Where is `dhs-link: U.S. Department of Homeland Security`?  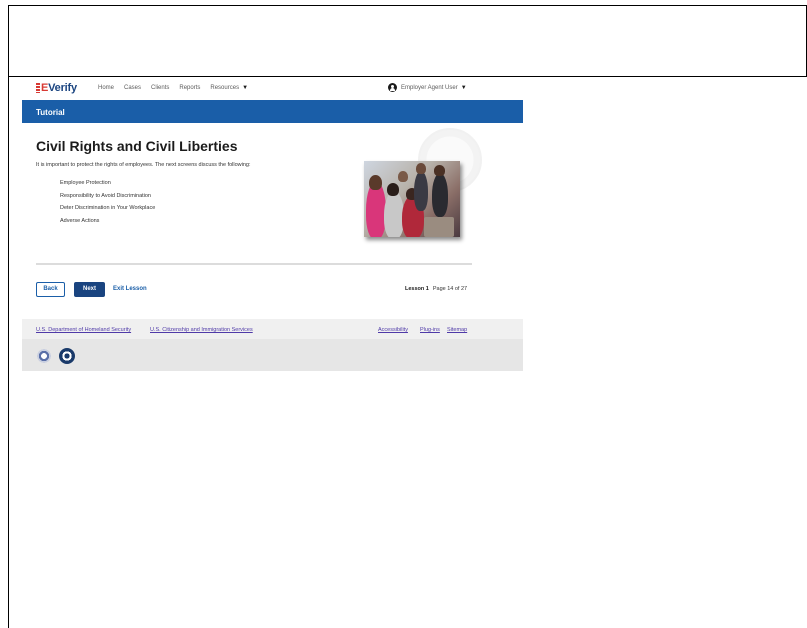
dhs-link: U.S. Department of Homeland Security is located at coordinates (83, 330).